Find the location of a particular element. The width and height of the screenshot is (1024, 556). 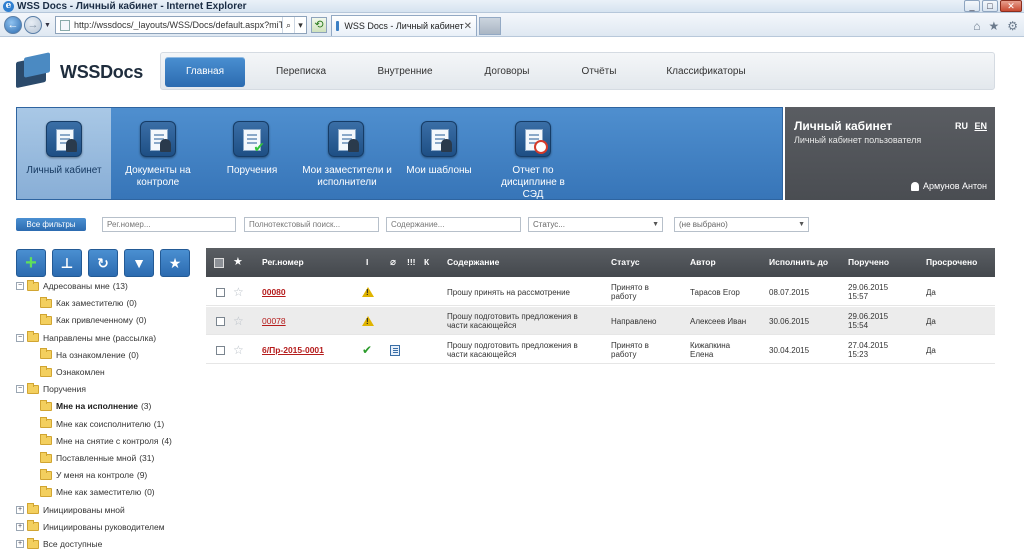

tree-item: − Адресованы мне (13) is located at coordinates (72, 286).